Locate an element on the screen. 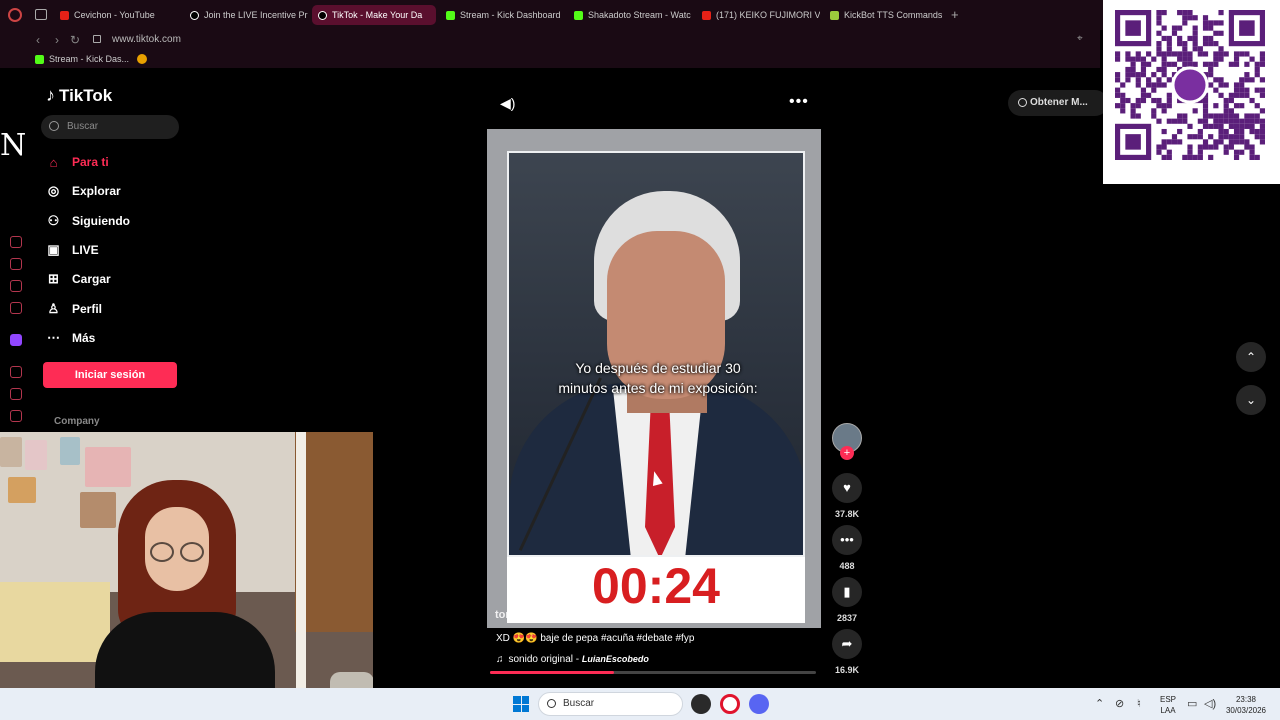  more-options-icon: ••• is located at coordinates (799, 102).